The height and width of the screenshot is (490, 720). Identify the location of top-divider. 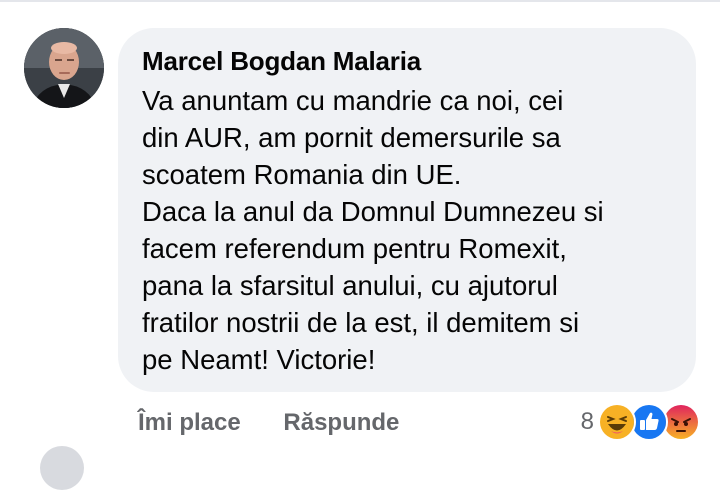
(360, 1).